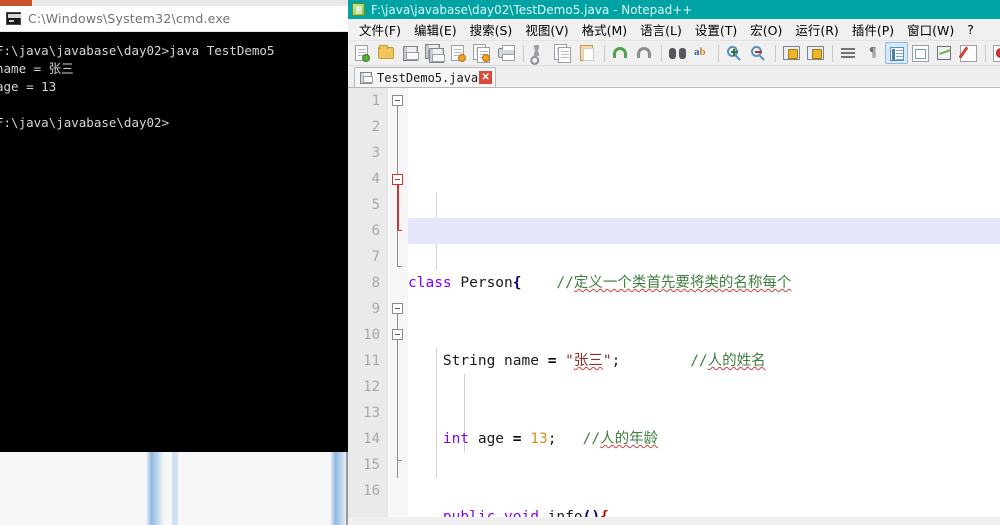  I want to click on line-number: 16, so click(371, 491).